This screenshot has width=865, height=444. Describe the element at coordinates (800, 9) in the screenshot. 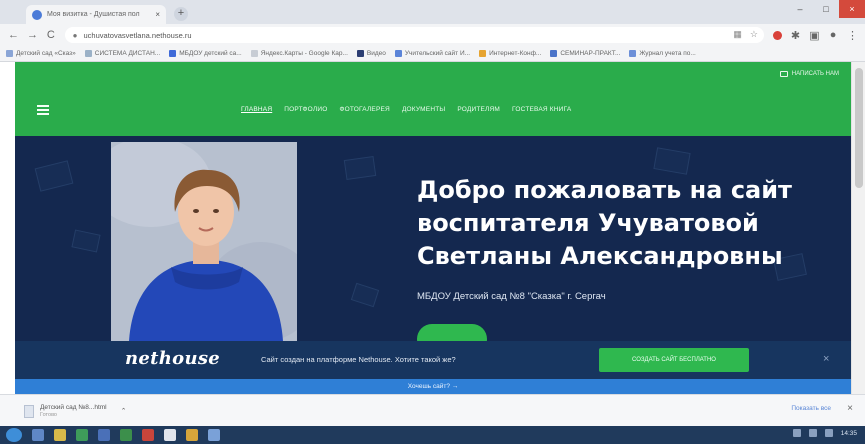

I see `minimize-button: –` at that location.